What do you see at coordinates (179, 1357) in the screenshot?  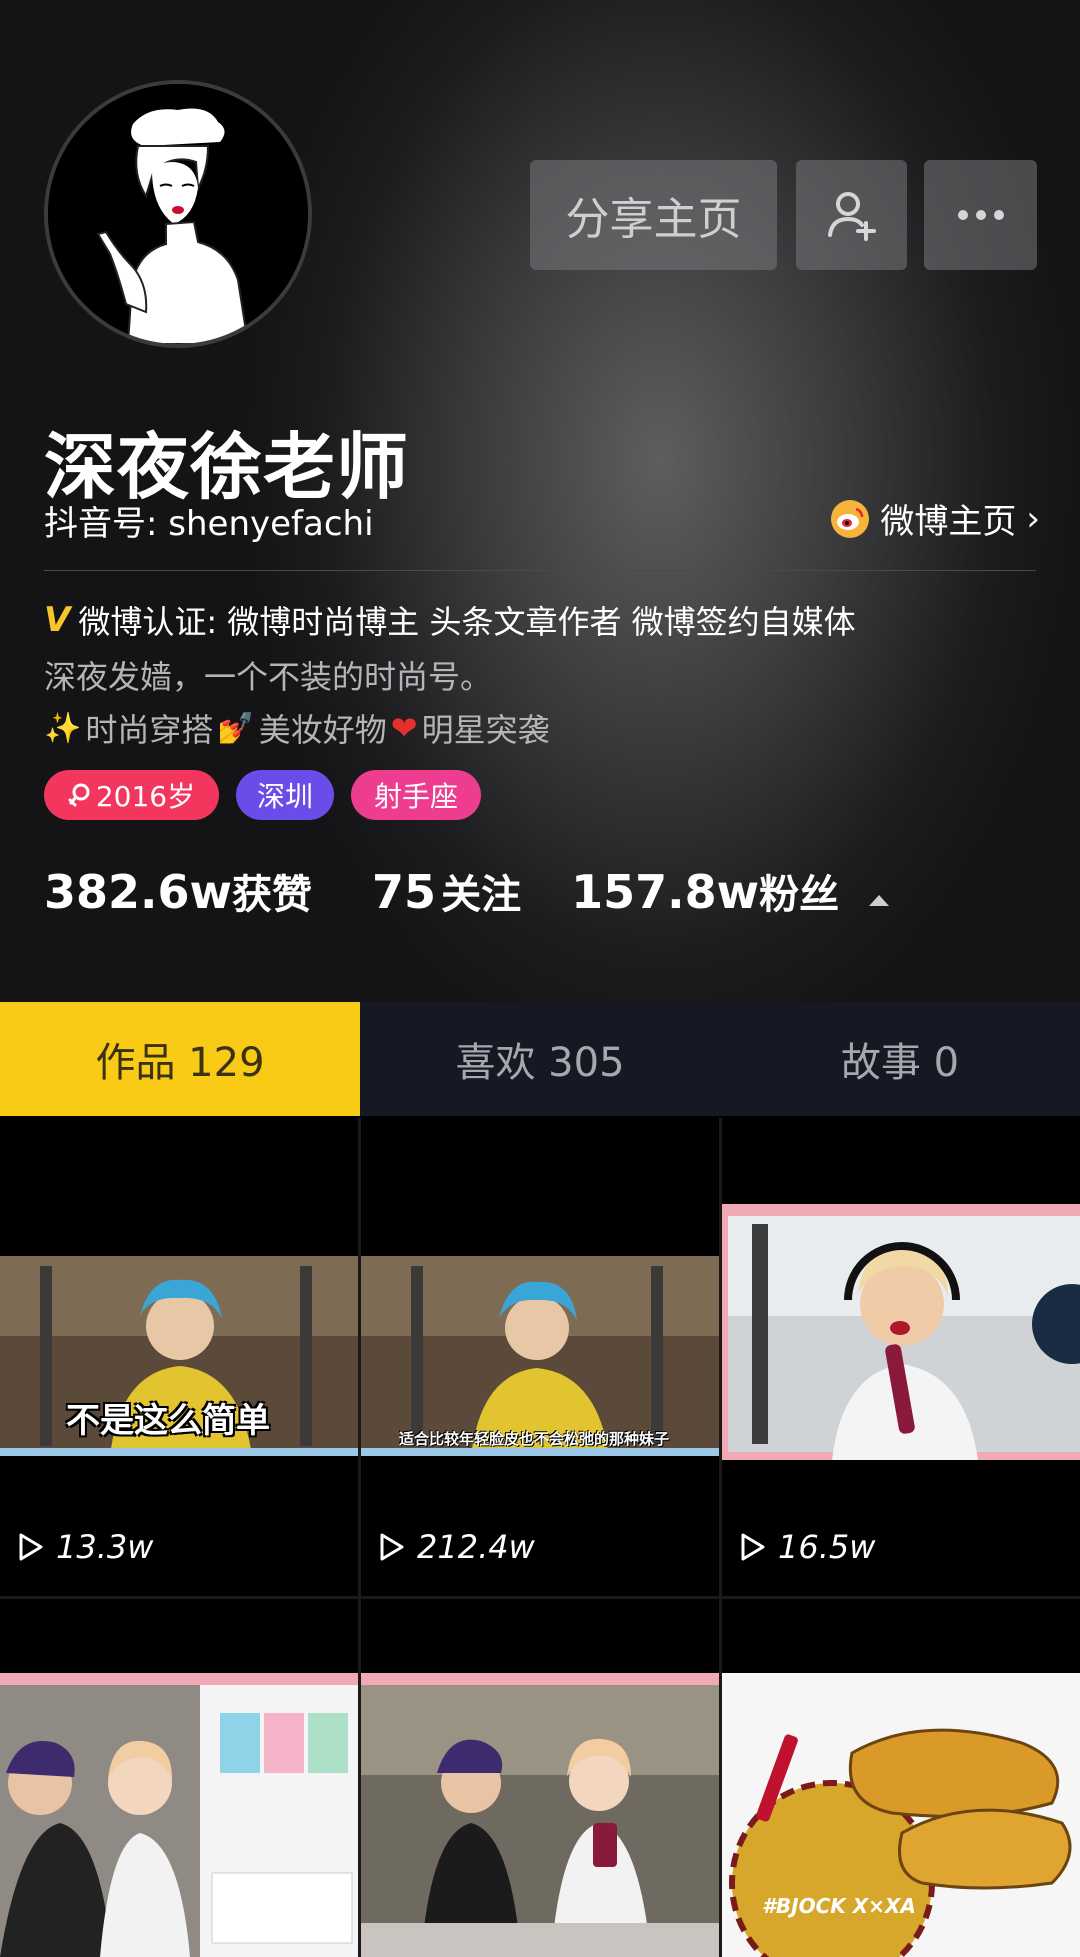 I see `video-card: 不是这么简单 13.3w` at bounding box center [179, 1357].